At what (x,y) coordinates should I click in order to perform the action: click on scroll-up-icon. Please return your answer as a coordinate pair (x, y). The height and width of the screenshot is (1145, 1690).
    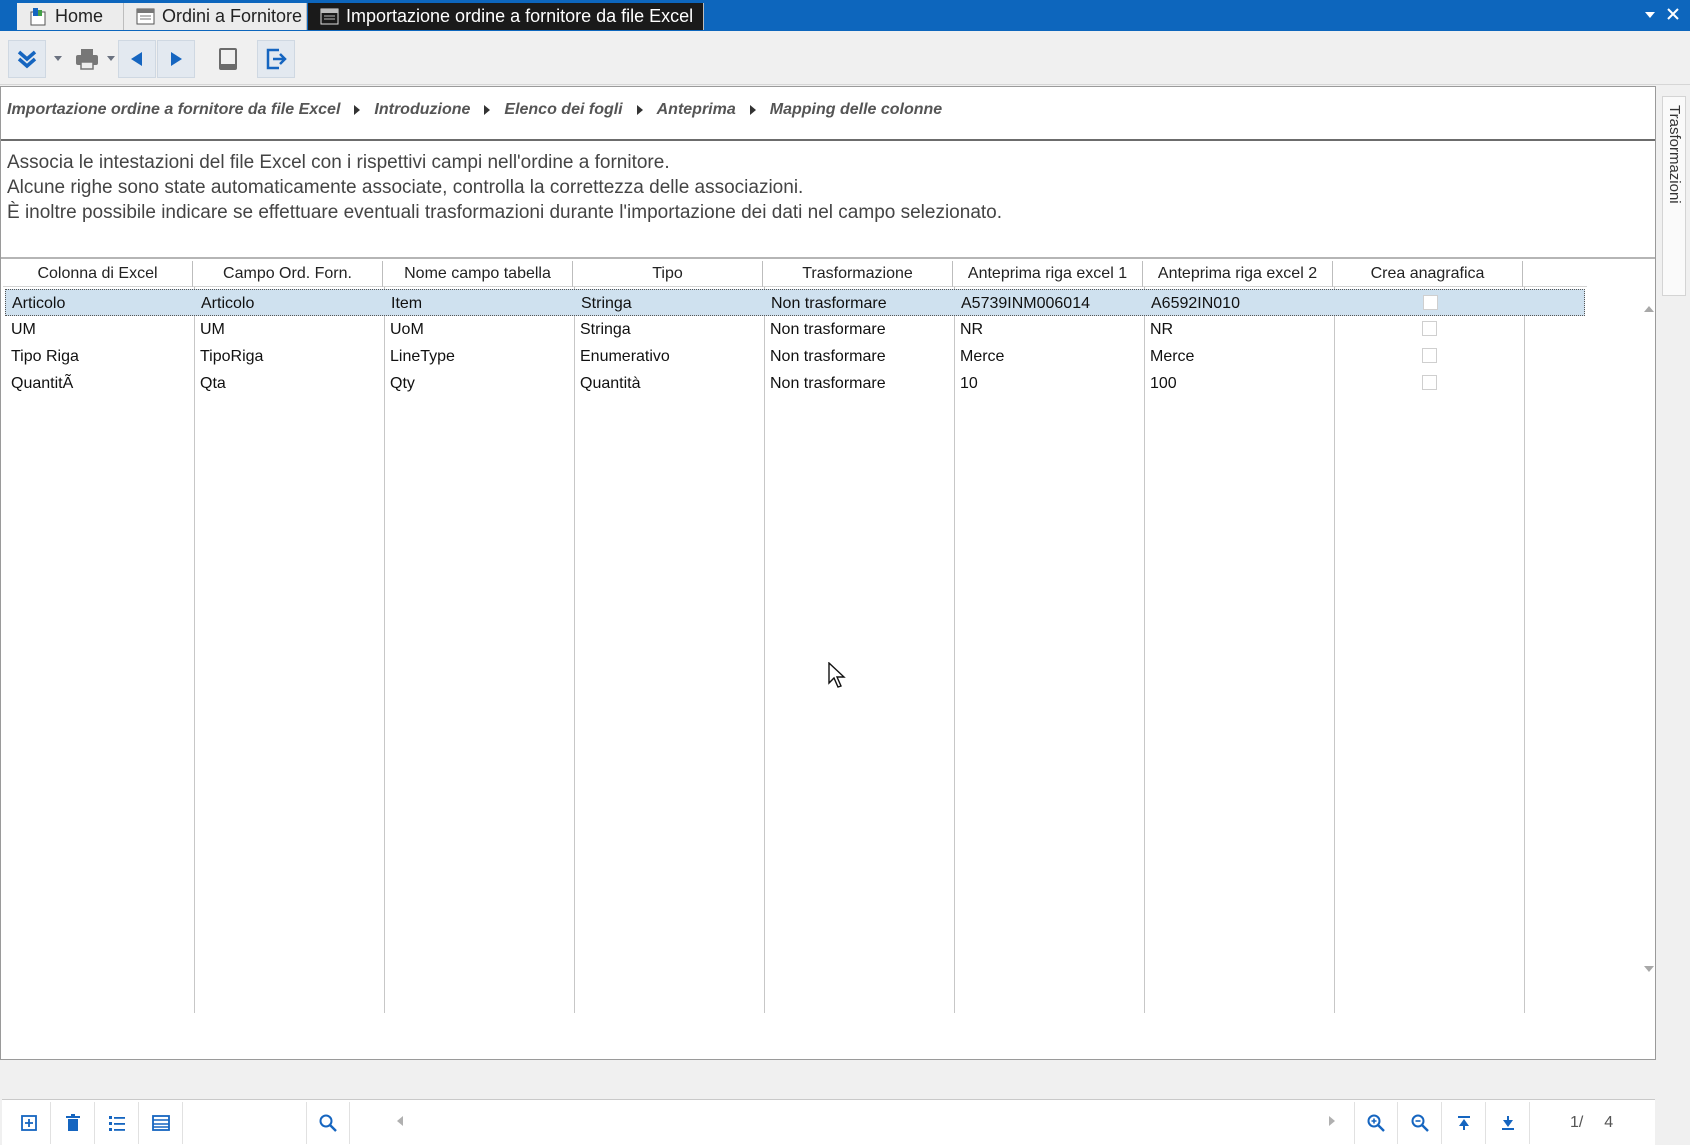
    Looking at the image, I should click on (1649, 309).